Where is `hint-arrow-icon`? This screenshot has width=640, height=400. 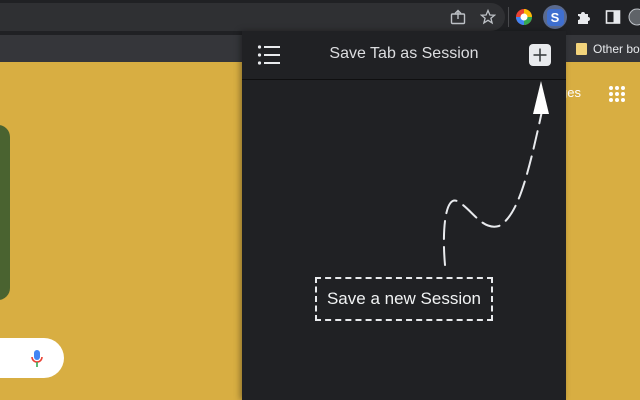 hint-arrow-icon is located at coordinates (495, 173).